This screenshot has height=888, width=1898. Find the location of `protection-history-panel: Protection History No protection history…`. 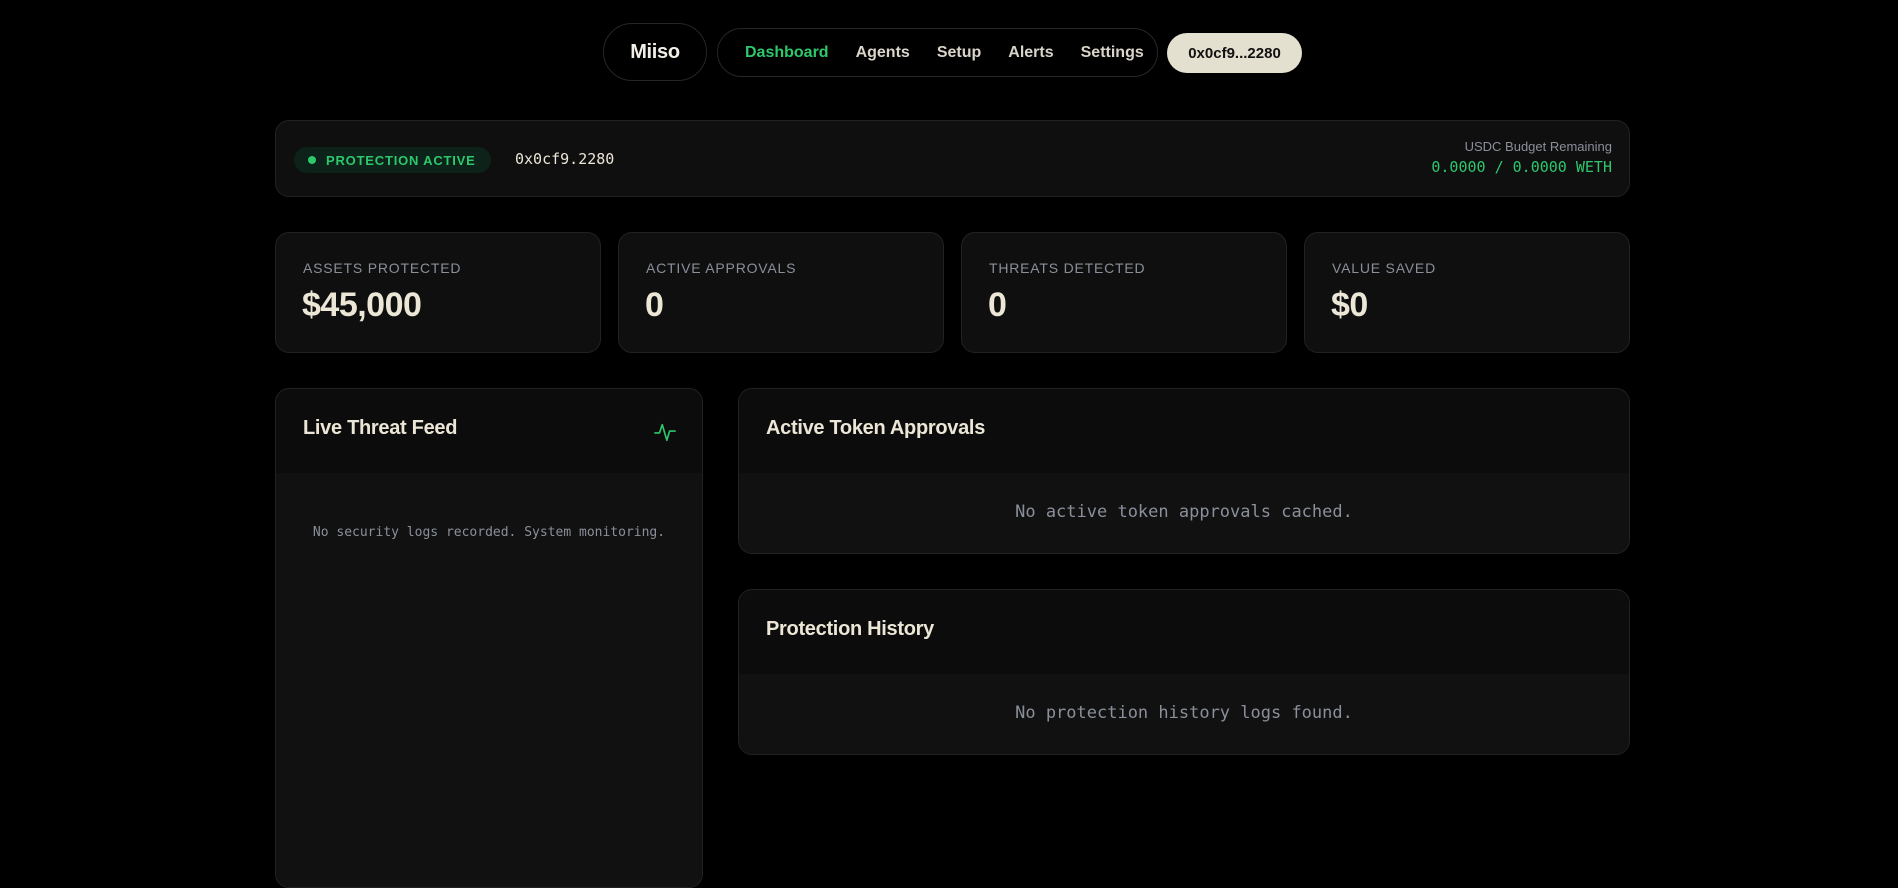

protection-history-panel: Protection History No protection history… is located at coordinates (1184, 672).